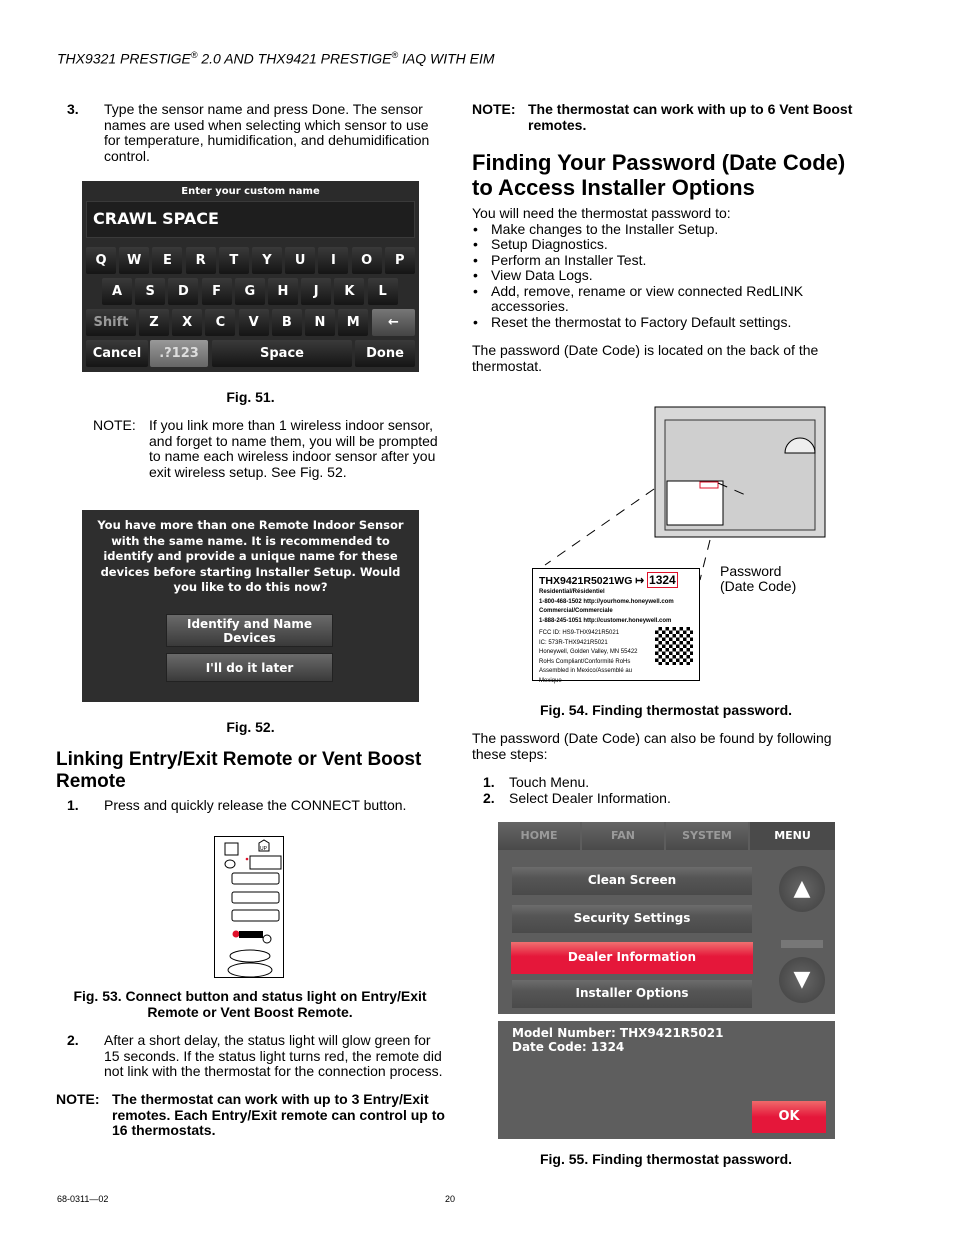  What do you see at coordinates (549, 782) in the screenshot?
I see `step-text: Touch Menu.` at bounding box center [549, 782].